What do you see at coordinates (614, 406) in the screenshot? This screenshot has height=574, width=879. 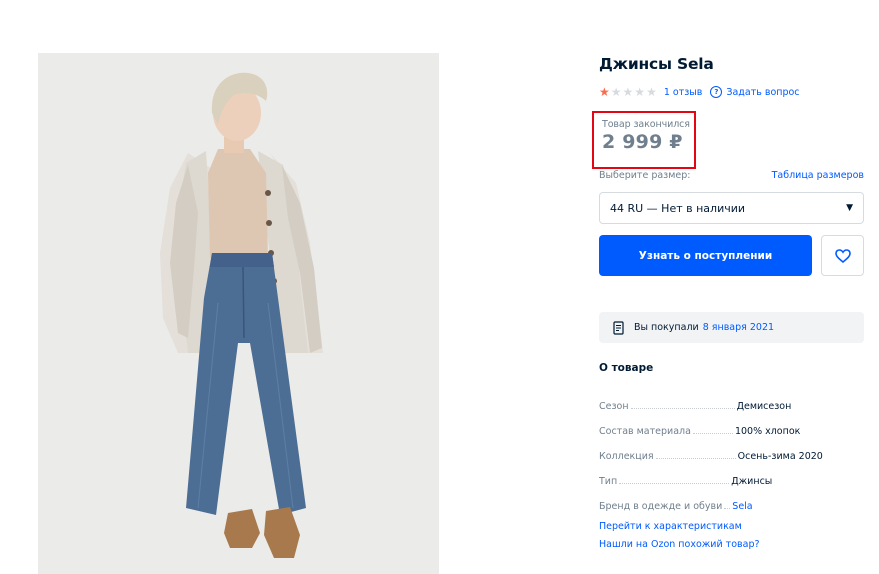 I see `spec-key: Сезон` at bounding box center [614, 406].